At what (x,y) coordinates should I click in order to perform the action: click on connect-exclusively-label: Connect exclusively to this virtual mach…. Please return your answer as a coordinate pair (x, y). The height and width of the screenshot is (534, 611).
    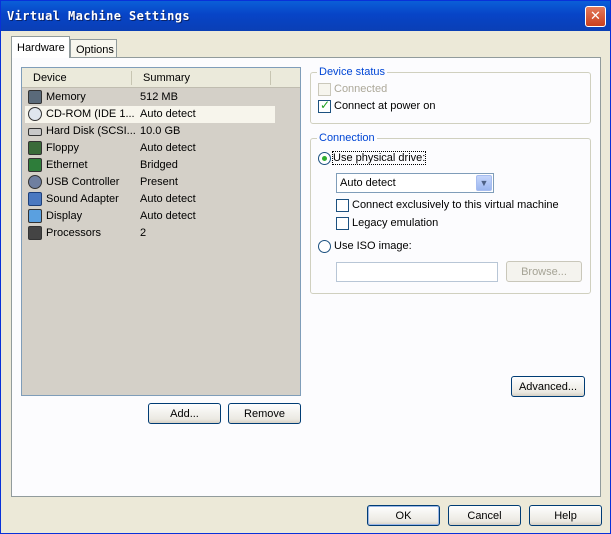
    Looking at the image, I should click on (455, 205).